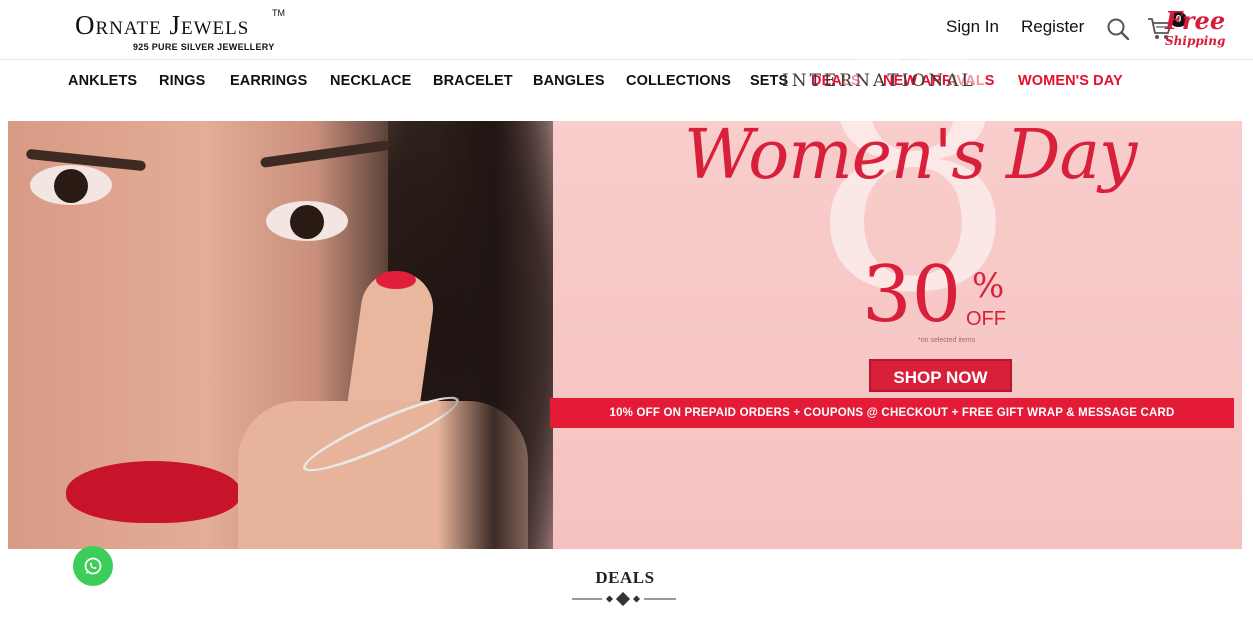 The height and width of the screenshot is (625, 1253). What do you see at coordinates (1195, 20) in the screenshot?
I see `free-label: Free` at bounding box center [1195, 20].